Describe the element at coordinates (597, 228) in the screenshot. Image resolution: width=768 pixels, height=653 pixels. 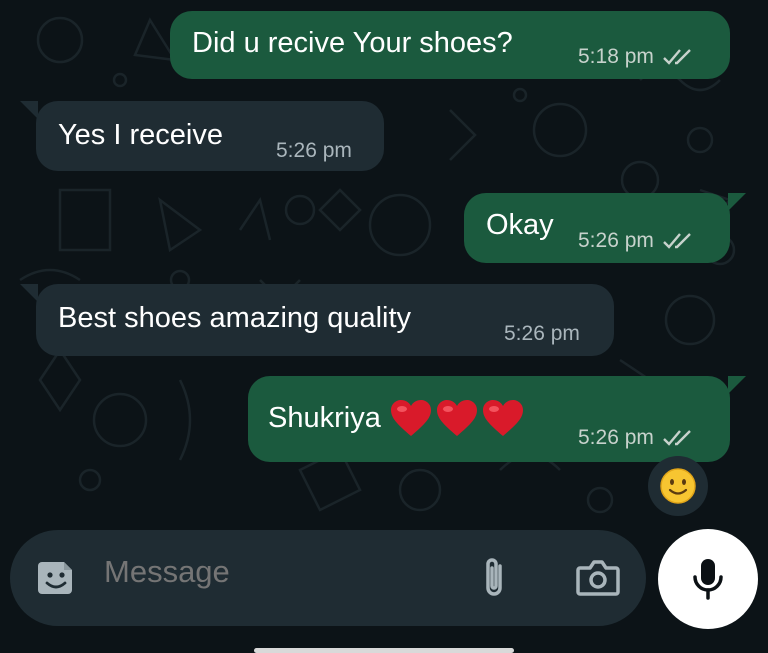
I see `message-bubble-outgoing: Okay 5:26 pm` at that location.